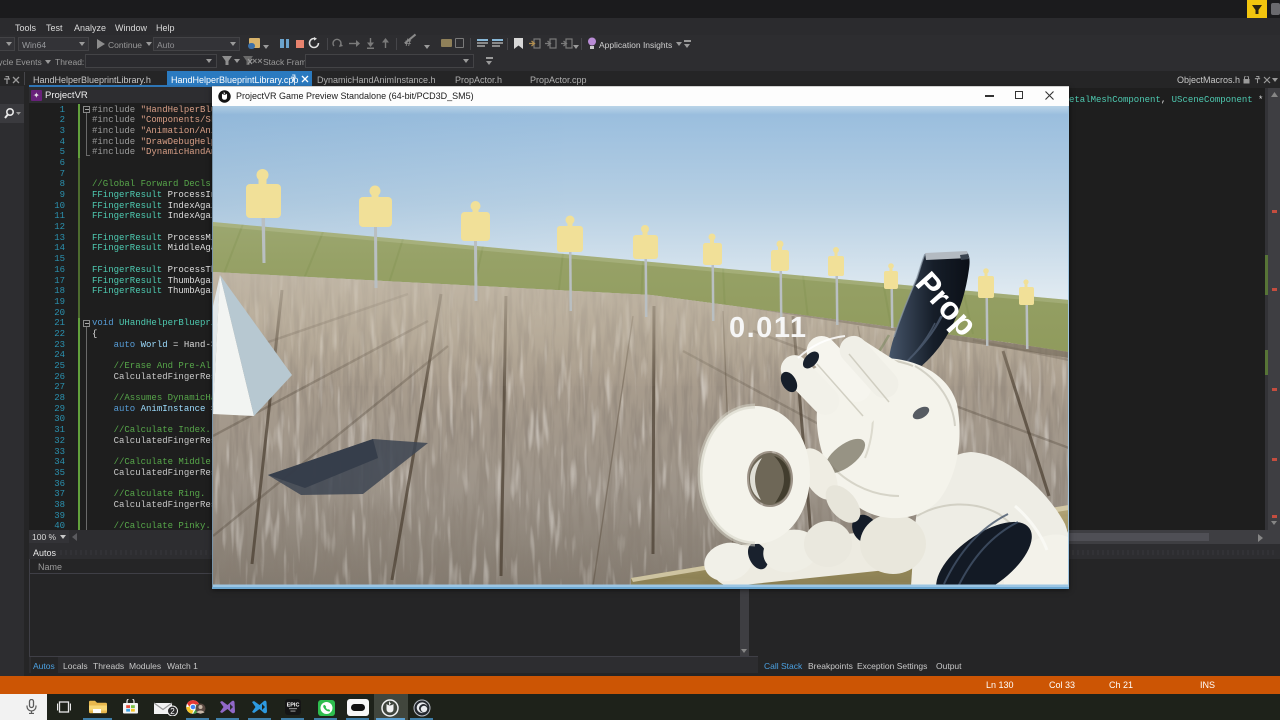 The width and height of the screenshot is (1280, 720). What do you see at coordinates (172, 711) in the screenshot?
I see `svg-text: 2` at bounding box center [172, 711].